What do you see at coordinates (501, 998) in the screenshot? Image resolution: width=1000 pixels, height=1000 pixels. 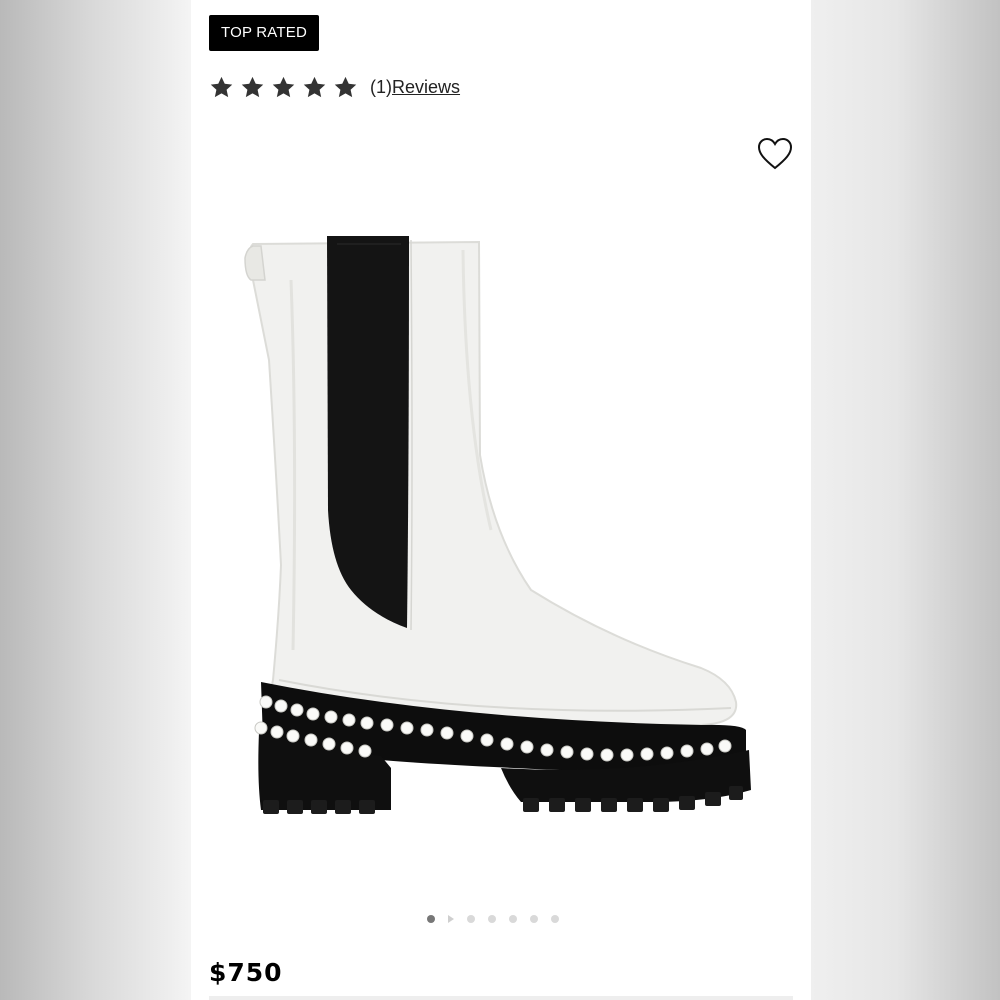 I see `divider` at bounding box center [501, 998].